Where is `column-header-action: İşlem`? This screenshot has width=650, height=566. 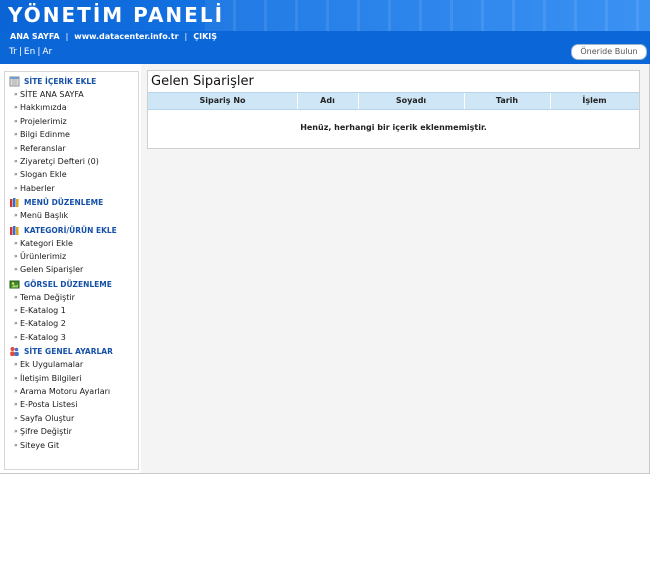 column-header-action: İşlem is located at coordinates (594, 100).